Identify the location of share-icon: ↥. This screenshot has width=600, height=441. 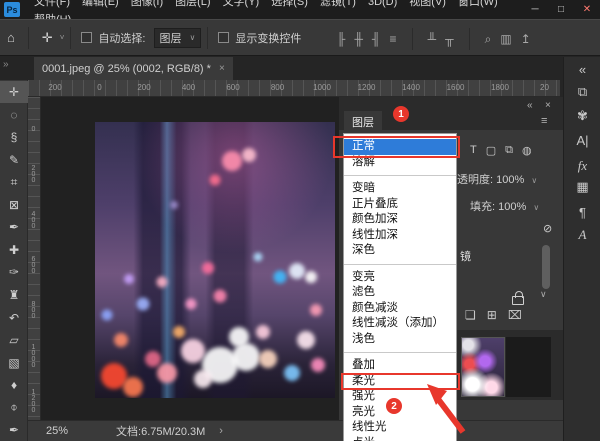
(526, 39).